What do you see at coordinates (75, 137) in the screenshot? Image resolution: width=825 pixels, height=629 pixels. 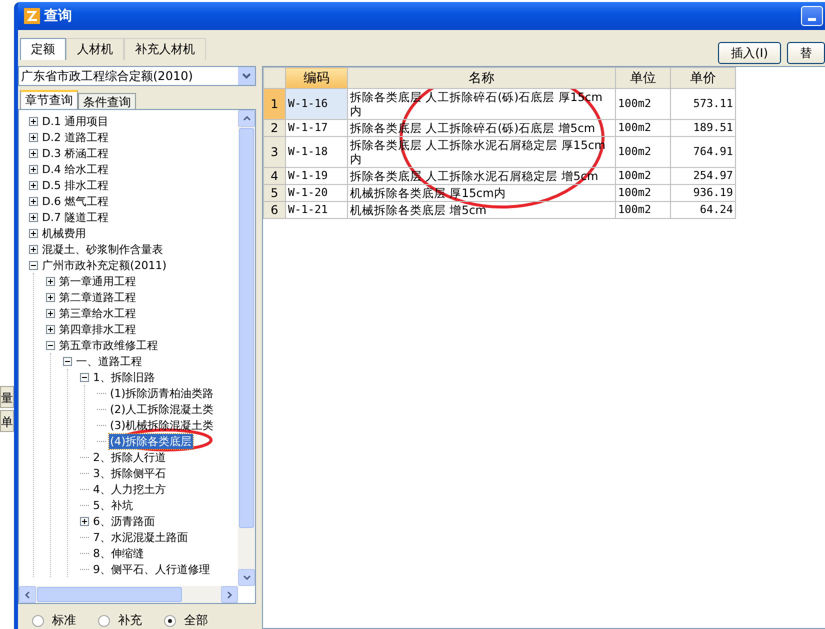 I see `tree-item: D.2 道路工程` at bounding box center [75, 137].